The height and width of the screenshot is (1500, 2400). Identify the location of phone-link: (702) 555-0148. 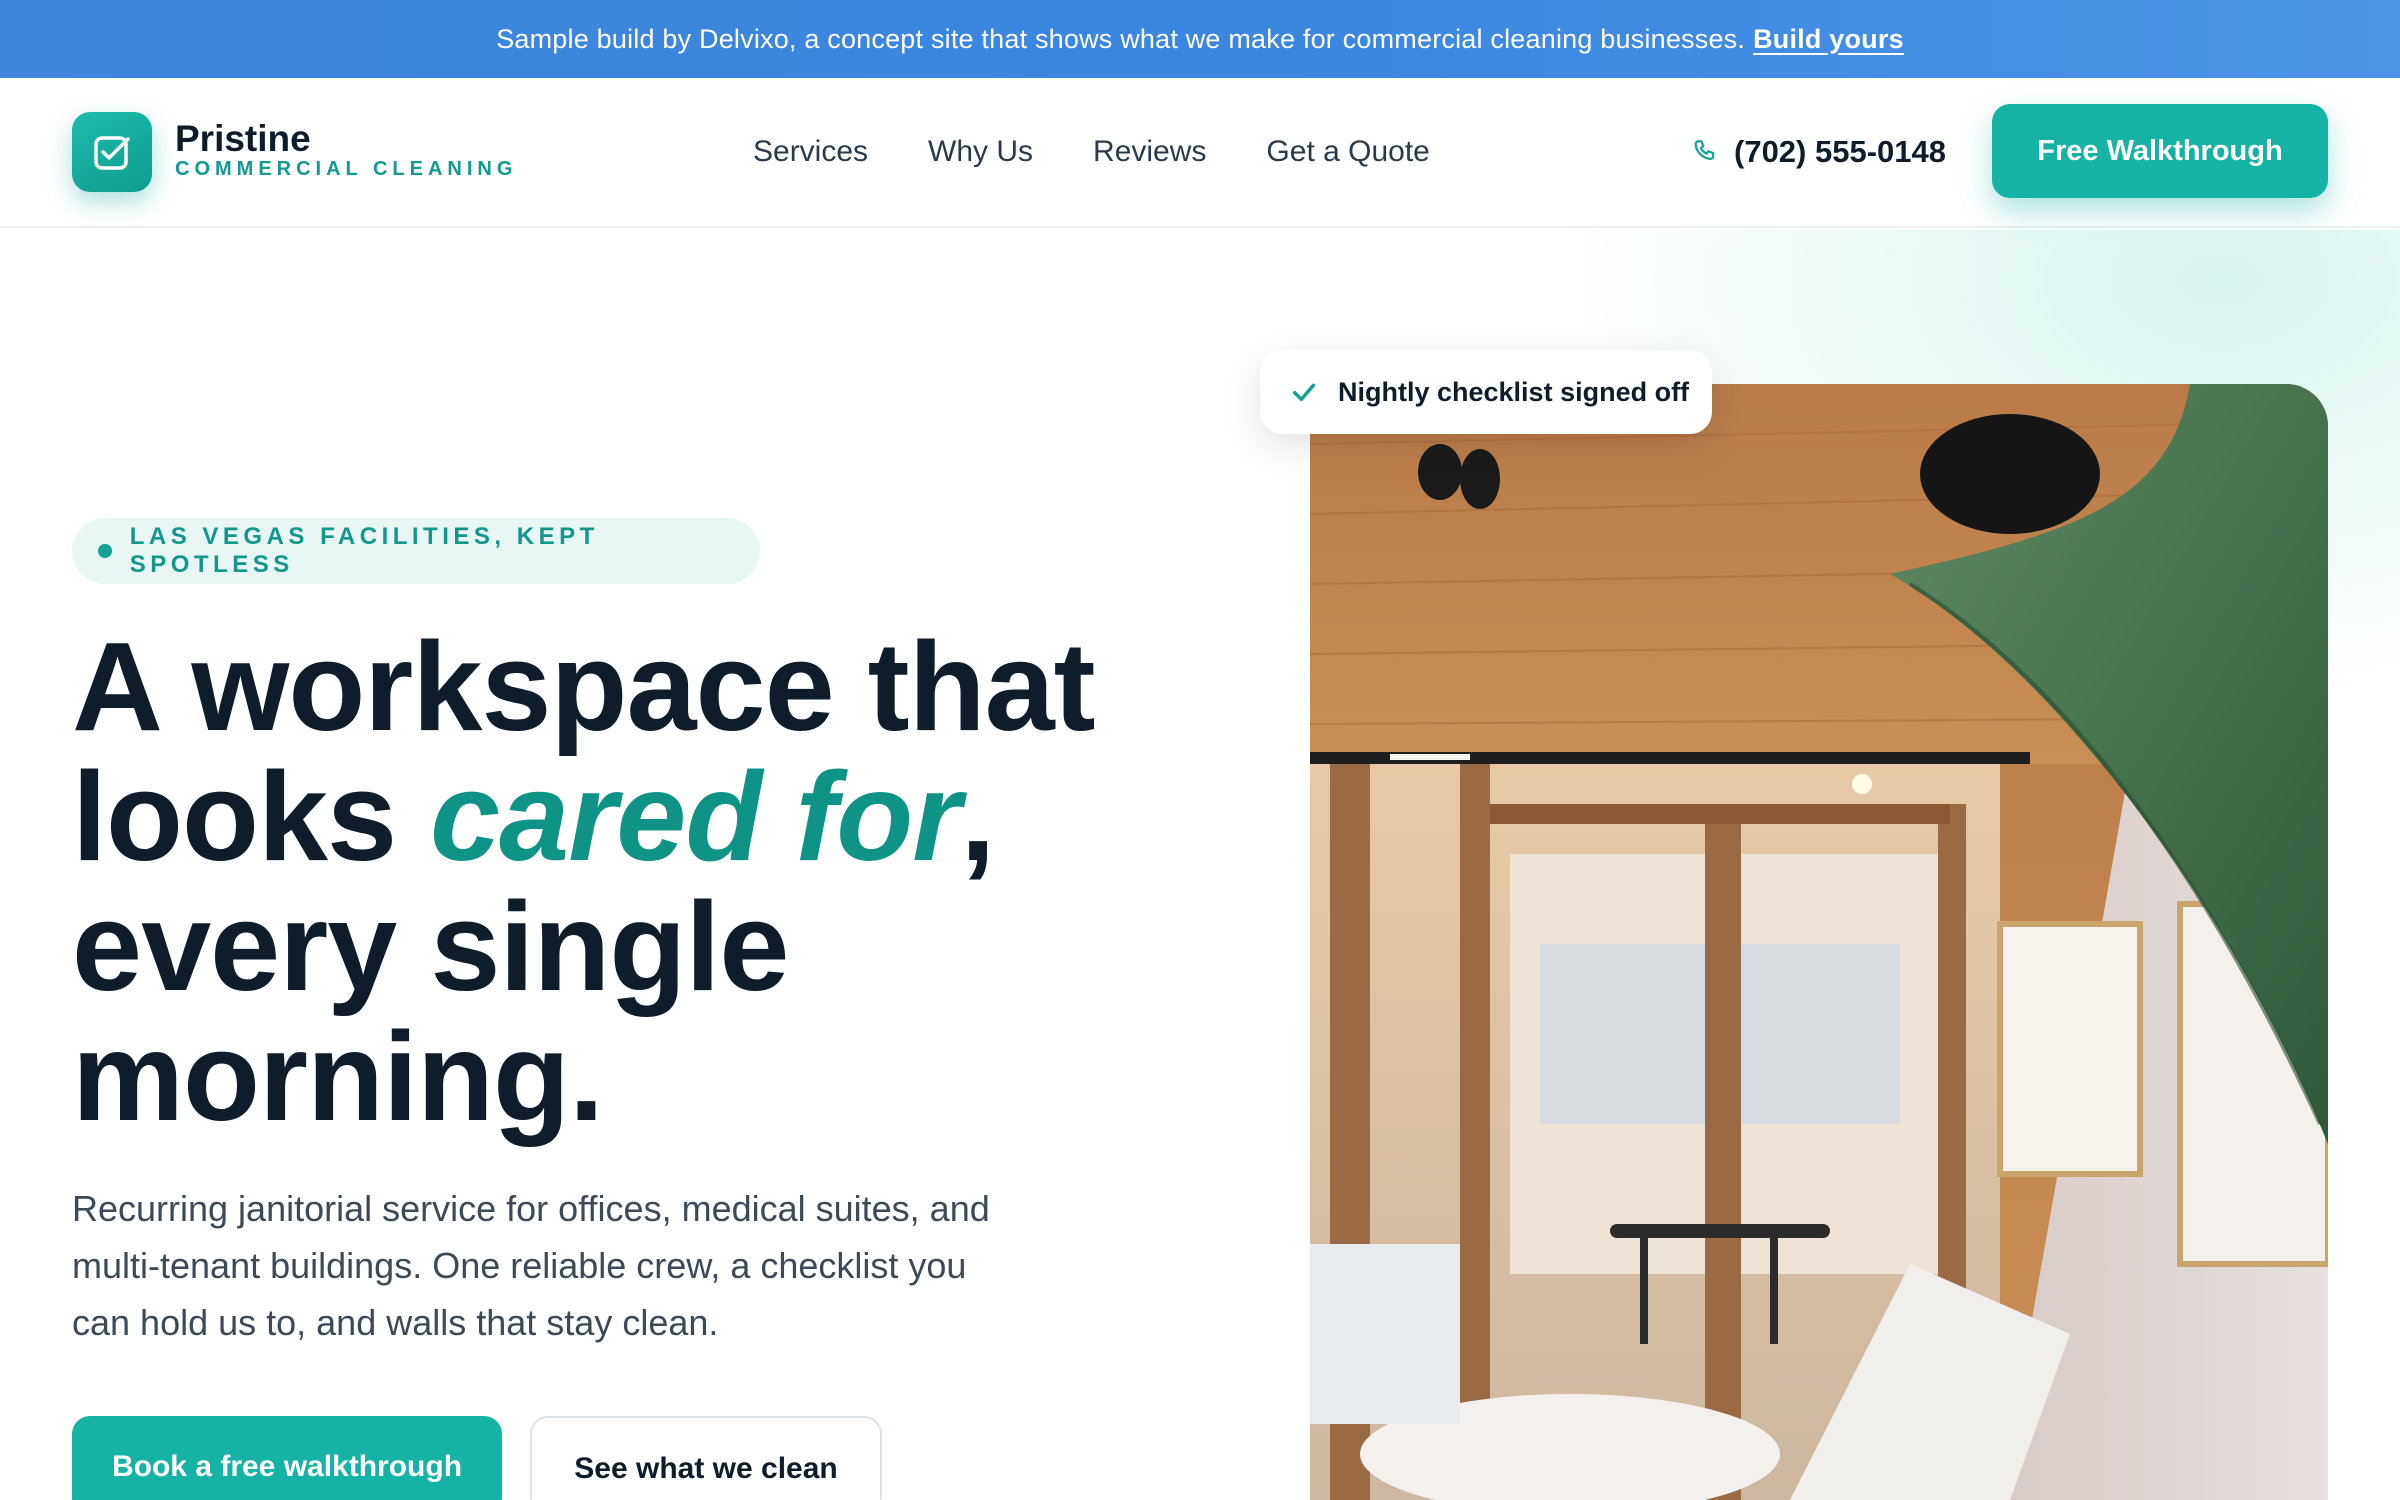
(1818, 152).